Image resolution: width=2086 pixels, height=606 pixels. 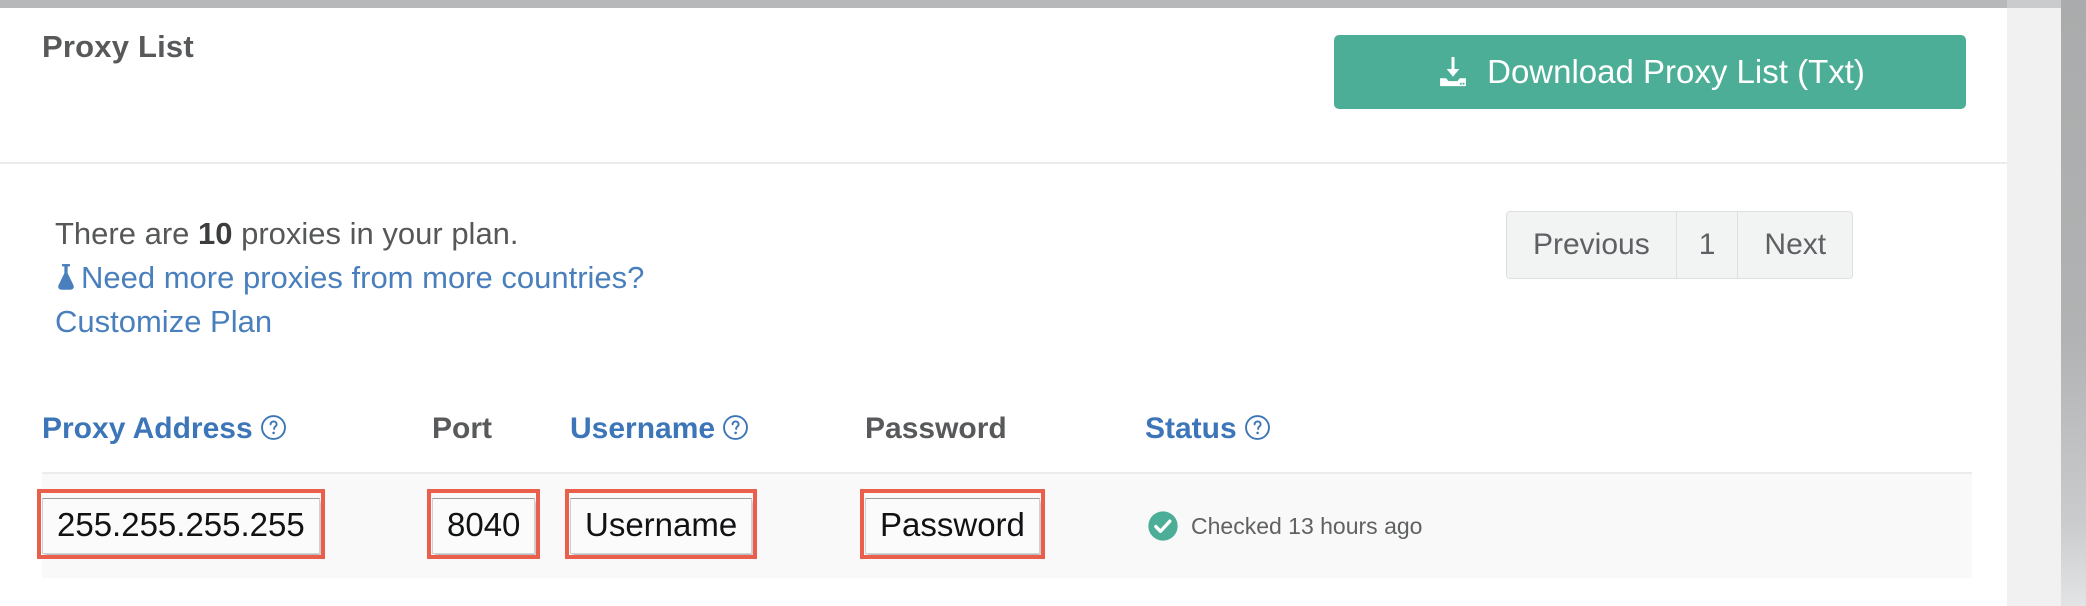 What do you see at coordinates (1795, 245) in the screenshot?
I see `pagination-next-button: Next` at bounding box center [1795, 245].